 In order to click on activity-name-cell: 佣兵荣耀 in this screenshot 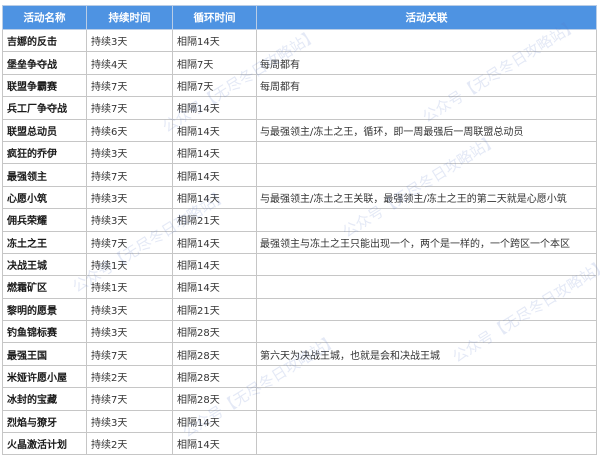, I will do `click(44, 220)`.